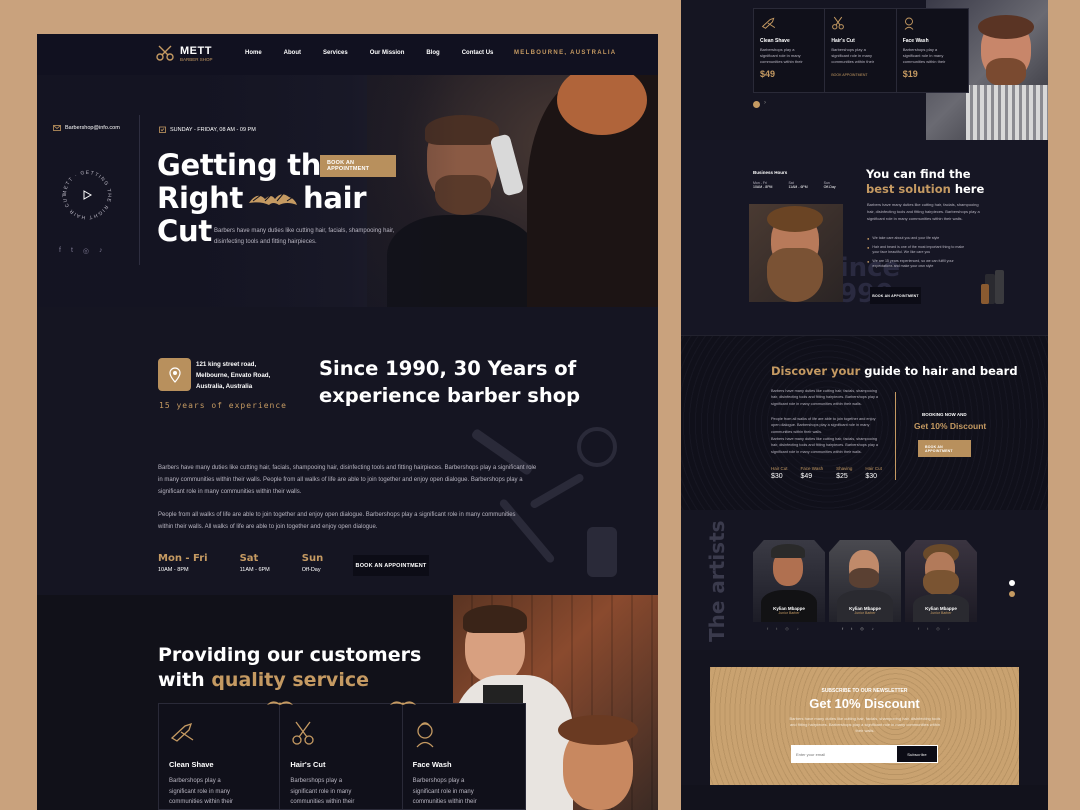  I want to click on play-icon, so click(87, 195).